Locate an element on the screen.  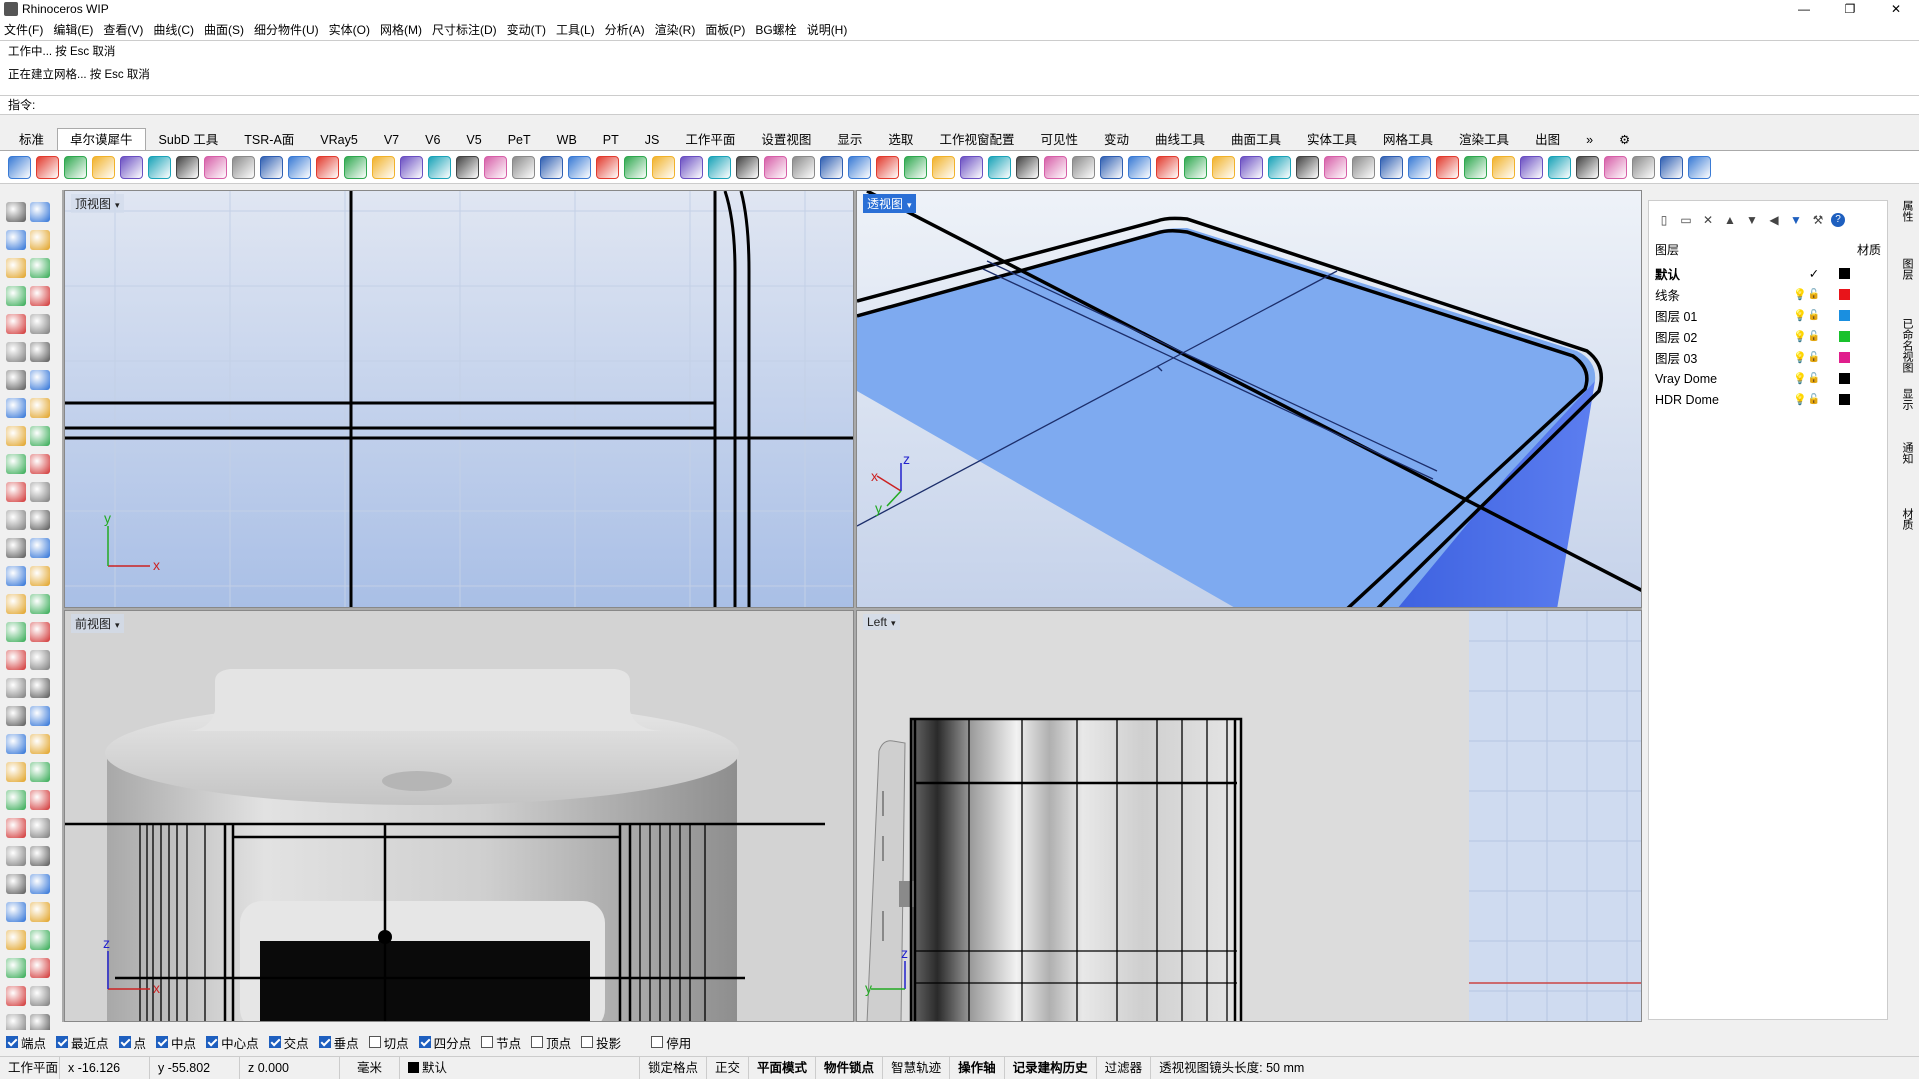
side-tab-4: 通知 is located at coordinates (1904, 453).